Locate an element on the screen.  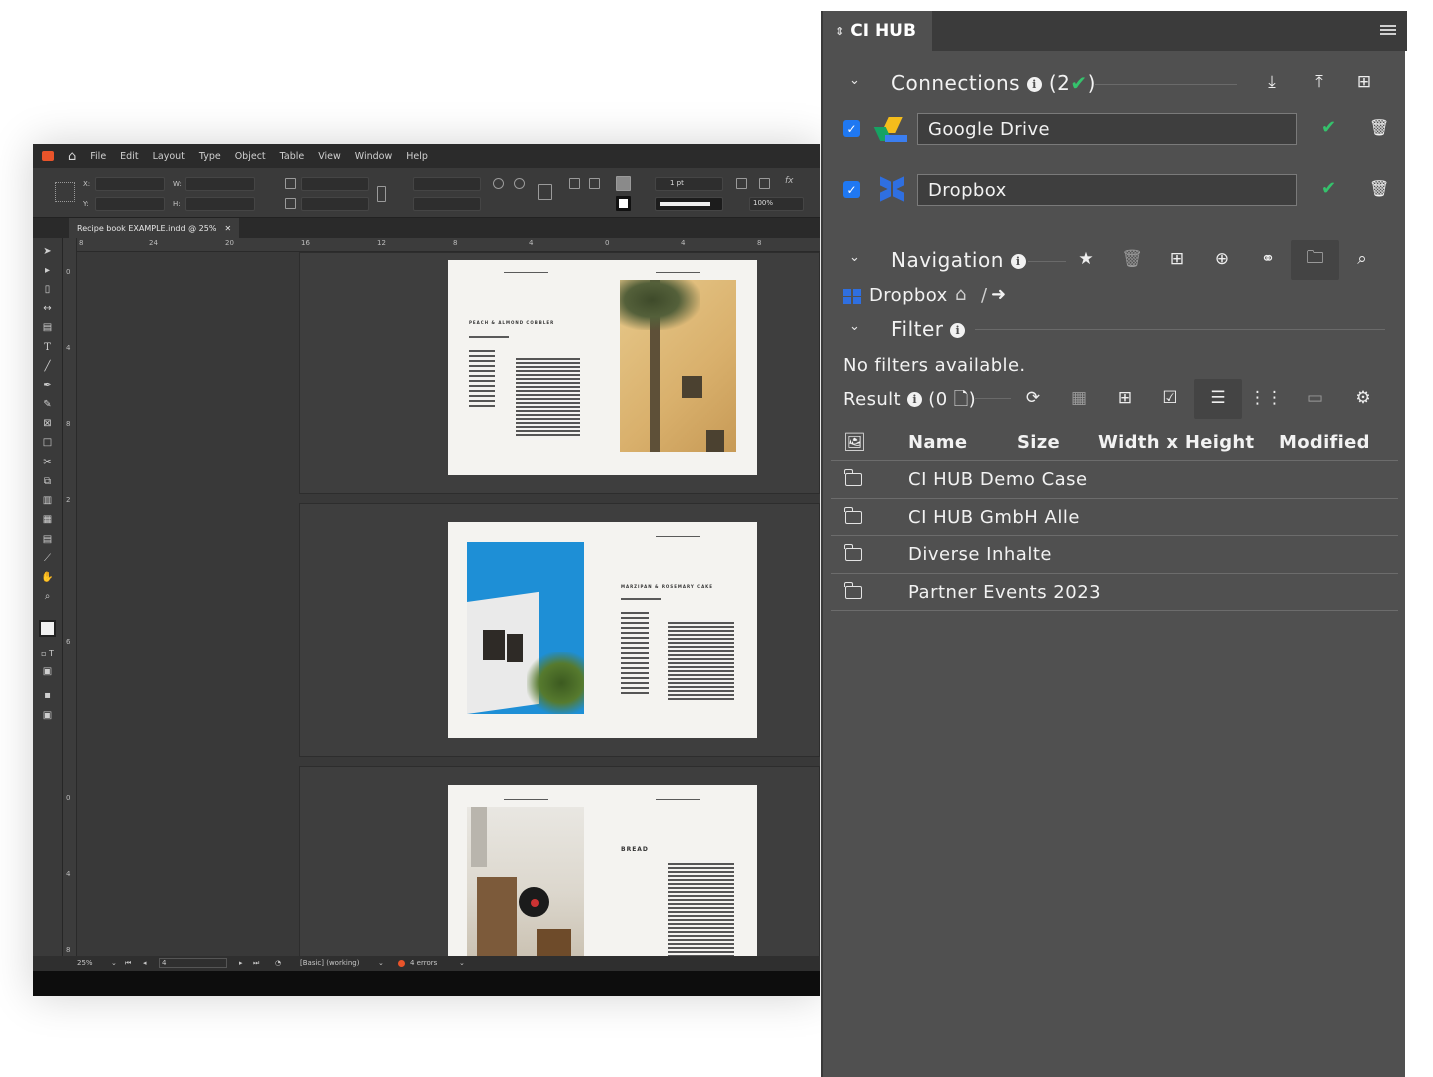
last-page-icon: ⏭ is located at coordinates (256, 963).